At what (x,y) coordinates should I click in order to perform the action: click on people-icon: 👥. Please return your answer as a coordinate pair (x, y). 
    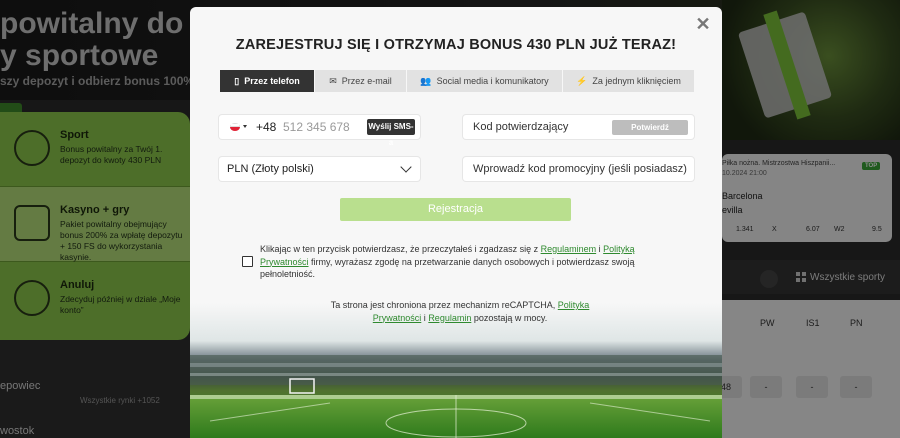
    Looking at the image, I should click on (426, 80).